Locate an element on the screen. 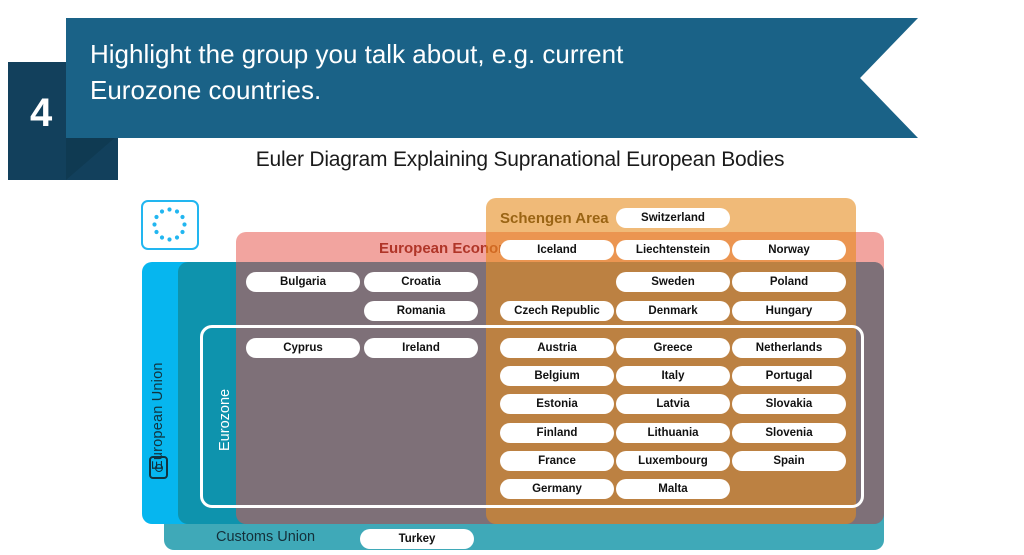 This screenshot has height=555, width=1024. country-pill-romania: Romania is located at coordinates (421, 311).